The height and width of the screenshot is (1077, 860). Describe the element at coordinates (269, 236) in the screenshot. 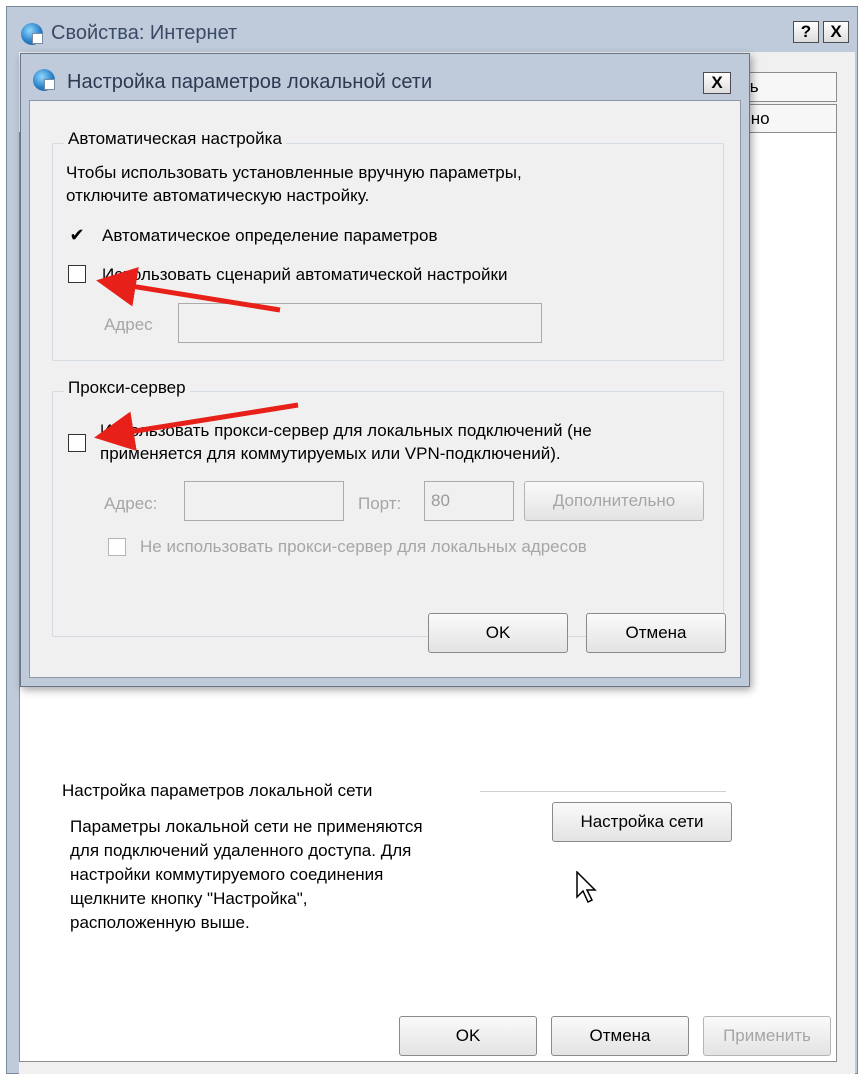

I see `auto-detect-label: Автоматическое определение параметров` at that location.